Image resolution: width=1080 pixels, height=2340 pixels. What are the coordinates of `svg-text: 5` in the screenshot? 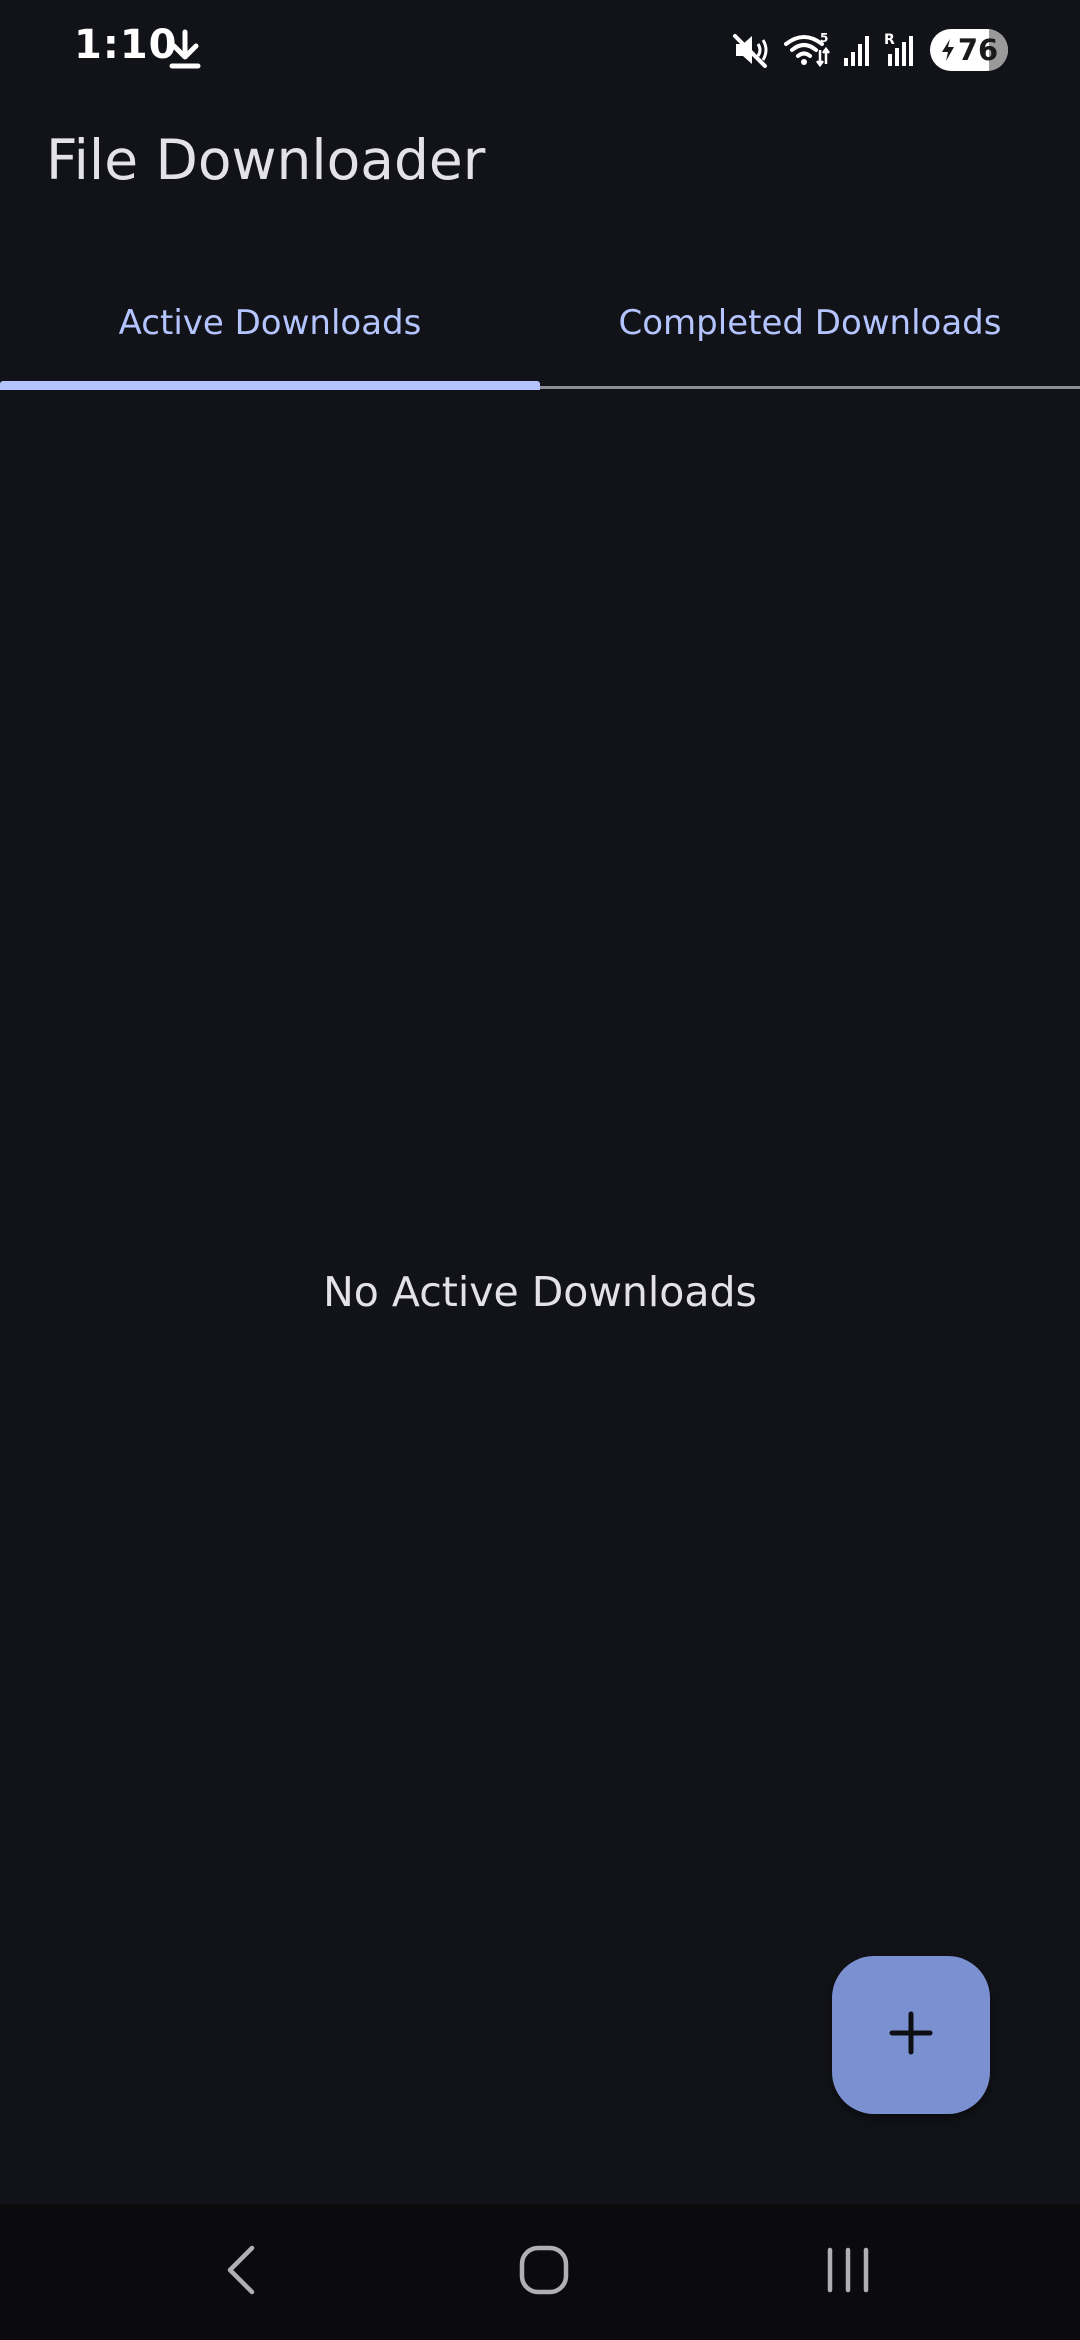 It's located at (824, 38).